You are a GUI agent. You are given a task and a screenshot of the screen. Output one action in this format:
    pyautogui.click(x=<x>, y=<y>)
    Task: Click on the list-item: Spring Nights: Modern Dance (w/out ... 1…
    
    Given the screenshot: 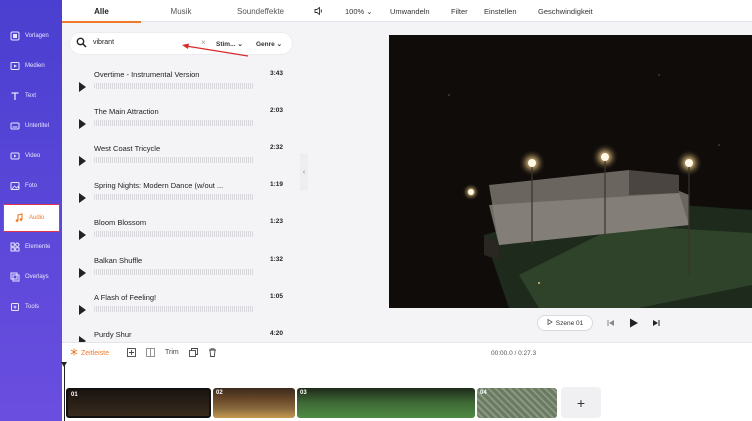 What is the action you would take?
    pyautogui.click(x=181, y=193)
    